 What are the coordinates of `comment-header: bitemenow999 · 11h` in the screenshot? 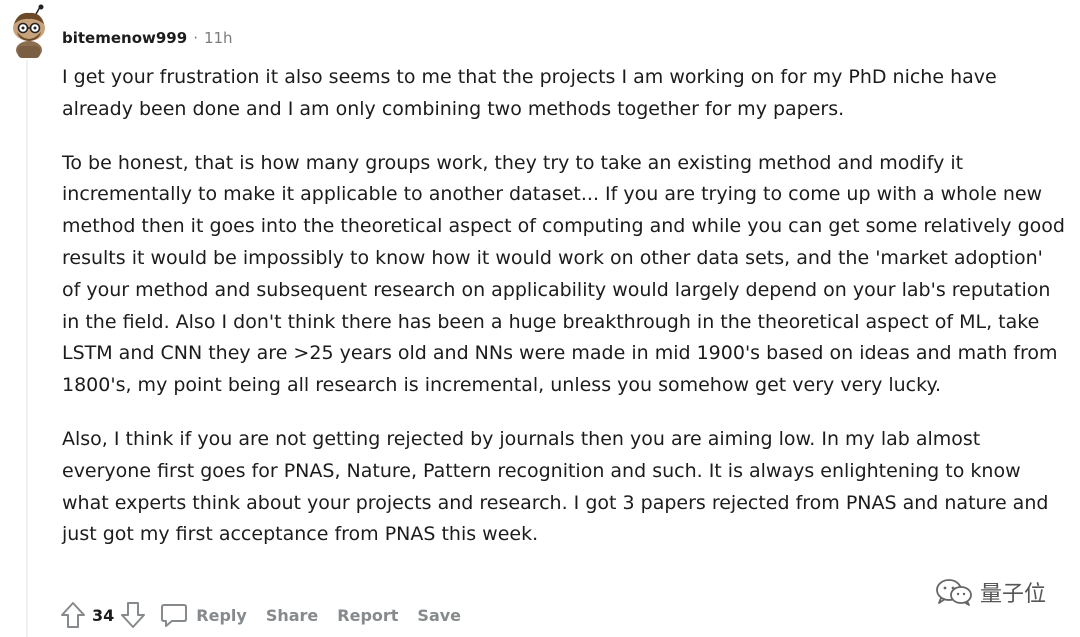 It's located at (147, 38).